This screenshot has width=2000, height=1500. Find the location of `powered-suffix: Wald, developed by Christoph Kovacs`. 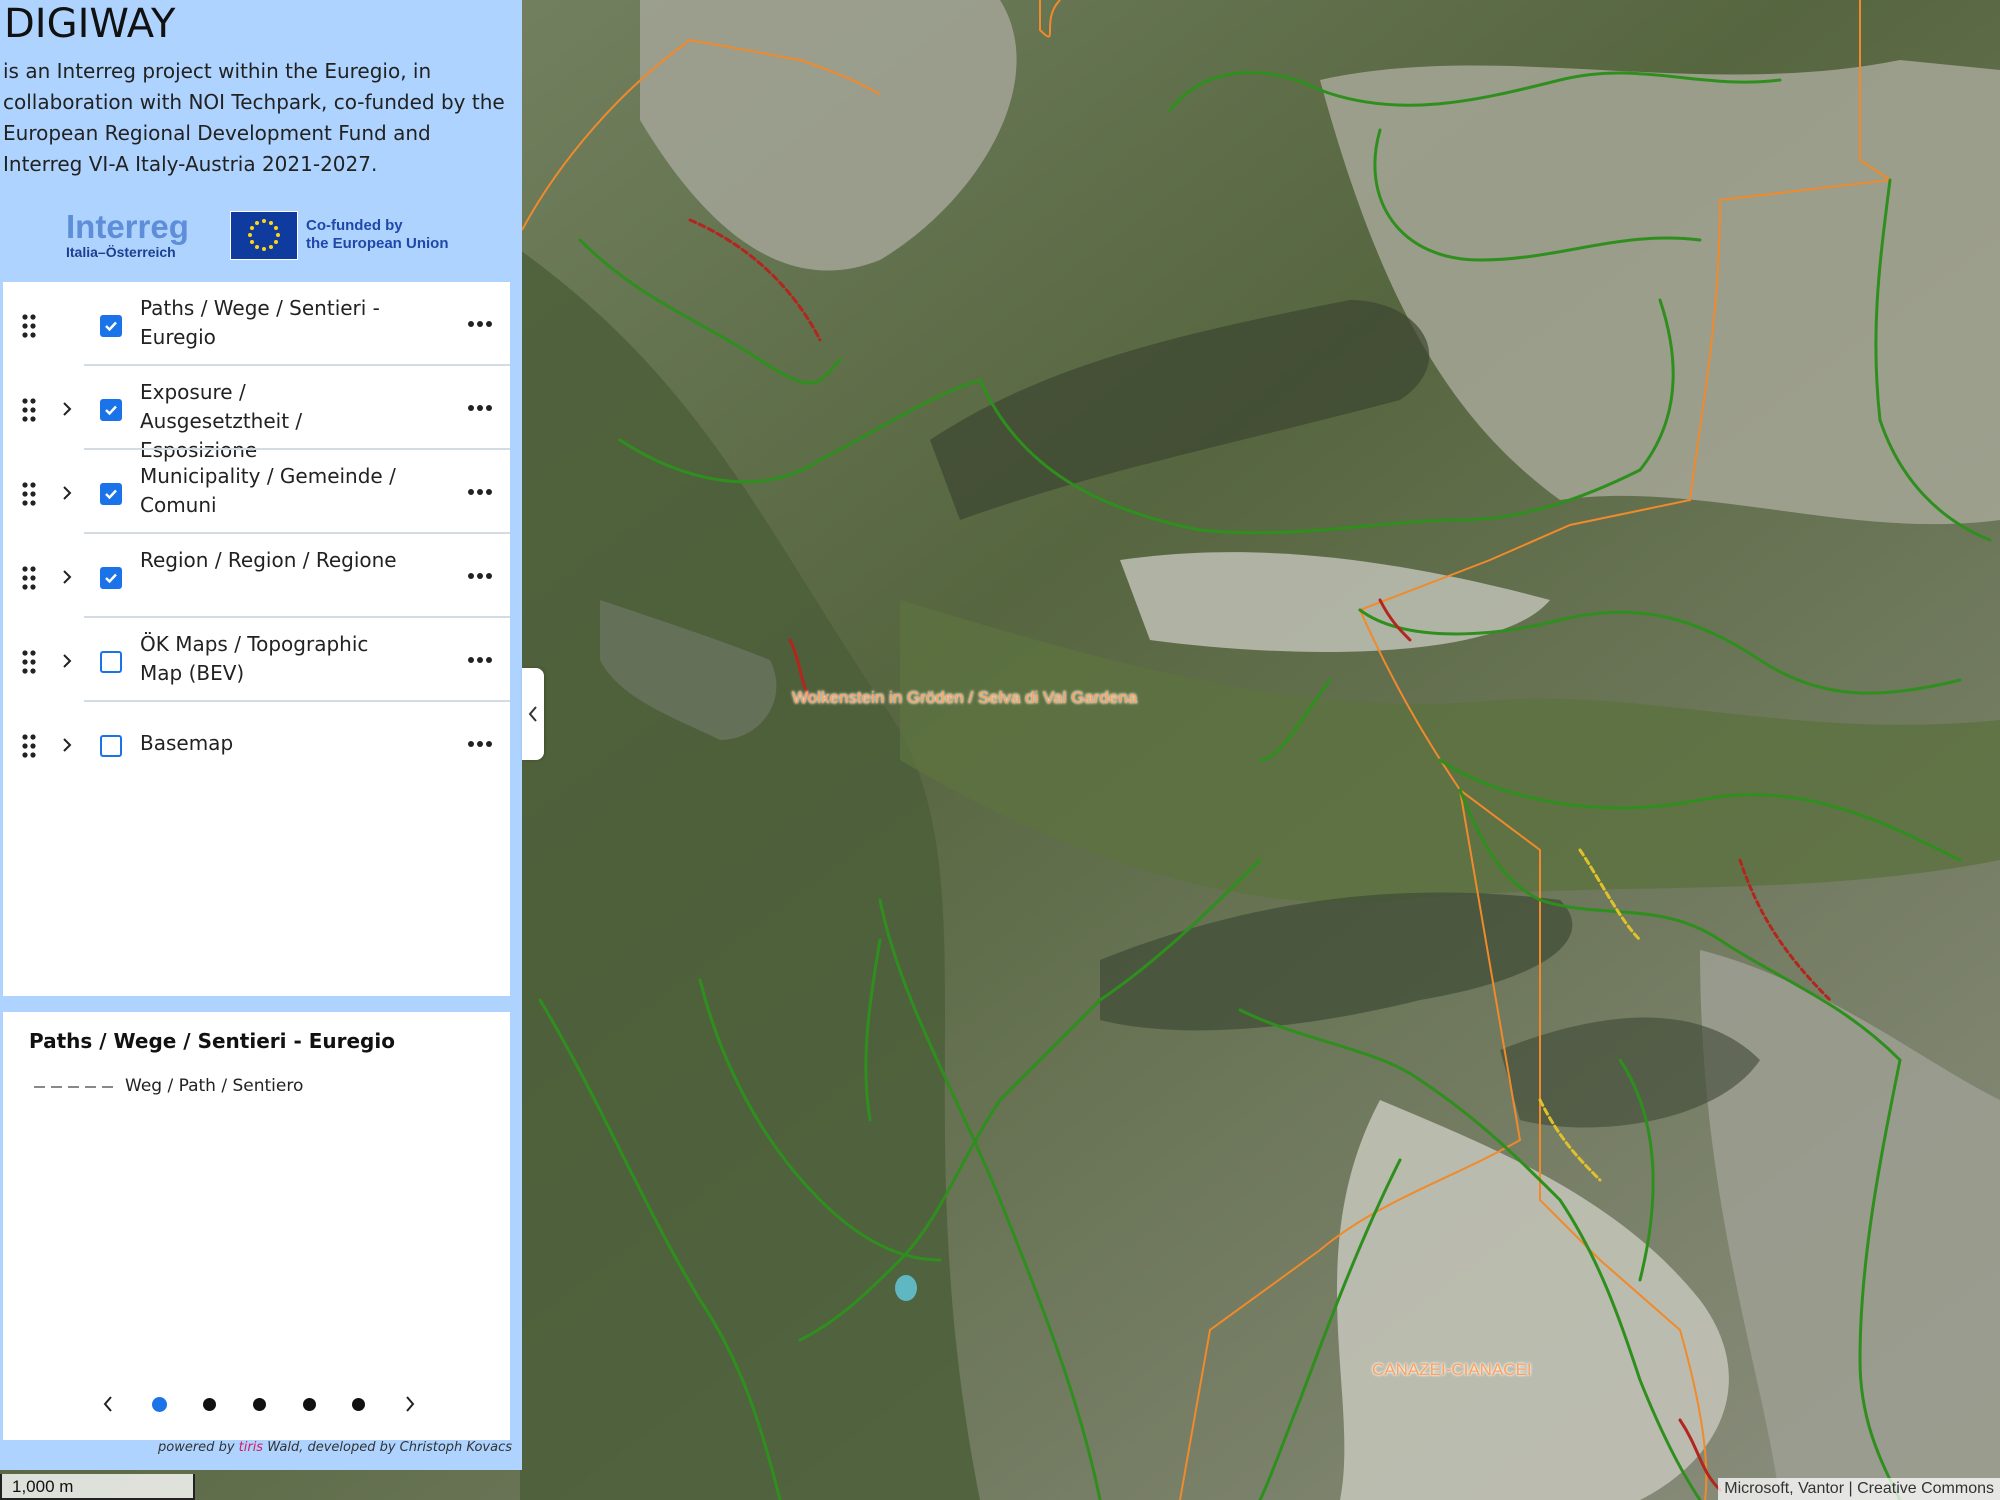

powered-suffix: Wald, developed by Christoph Kovacs is located at coordinates (387, 1447).